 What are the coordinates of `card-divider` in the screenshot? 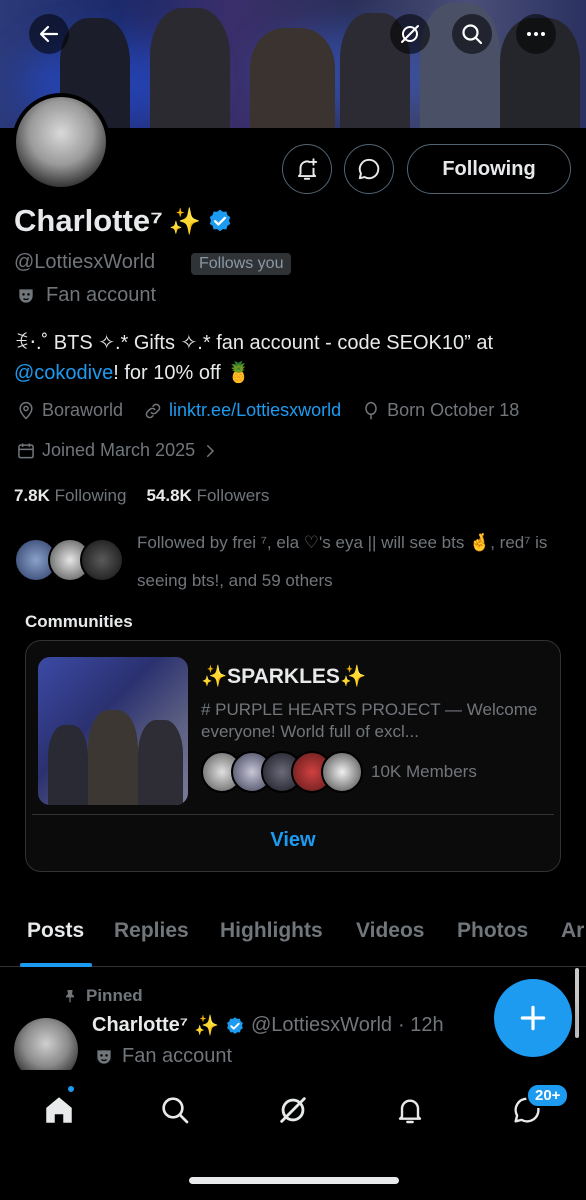 It's located at (293, 814).